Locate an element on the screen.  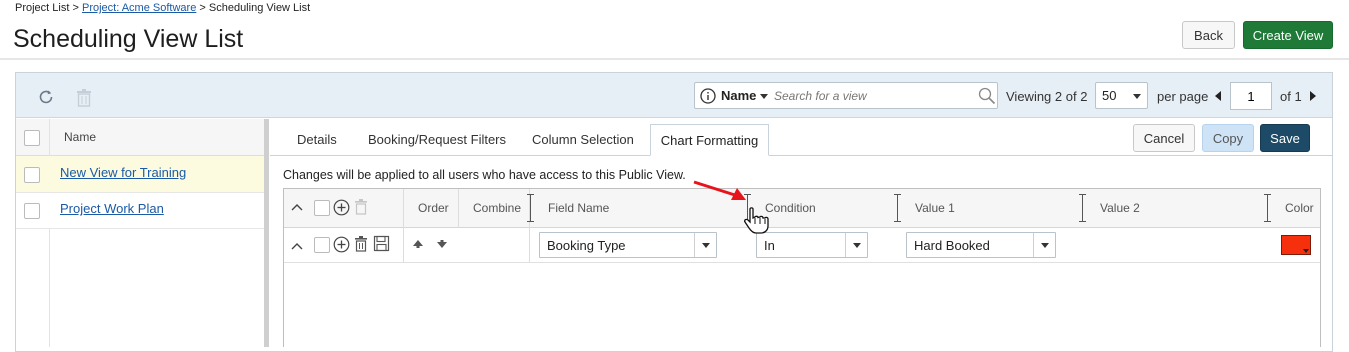
view-list-header is located at coordinates (140, 137).